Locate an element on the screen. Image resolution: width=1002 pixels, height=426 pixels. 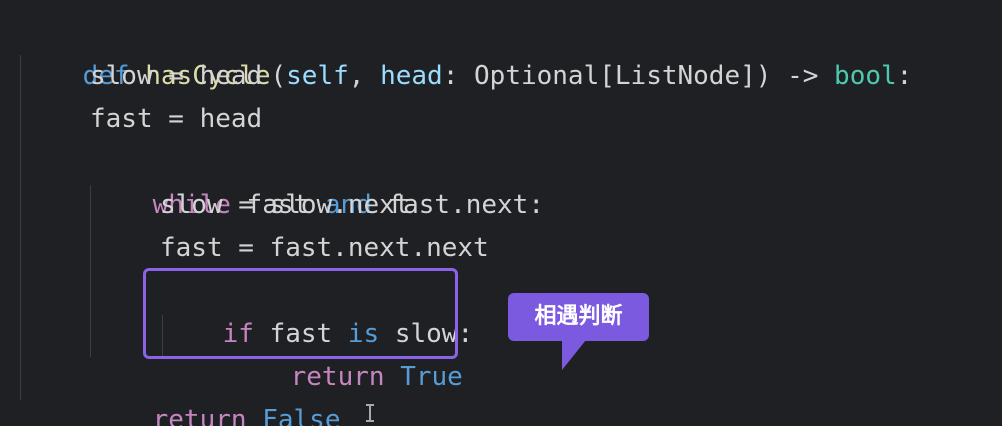
callout-tail is located at coordinates (574, 355).